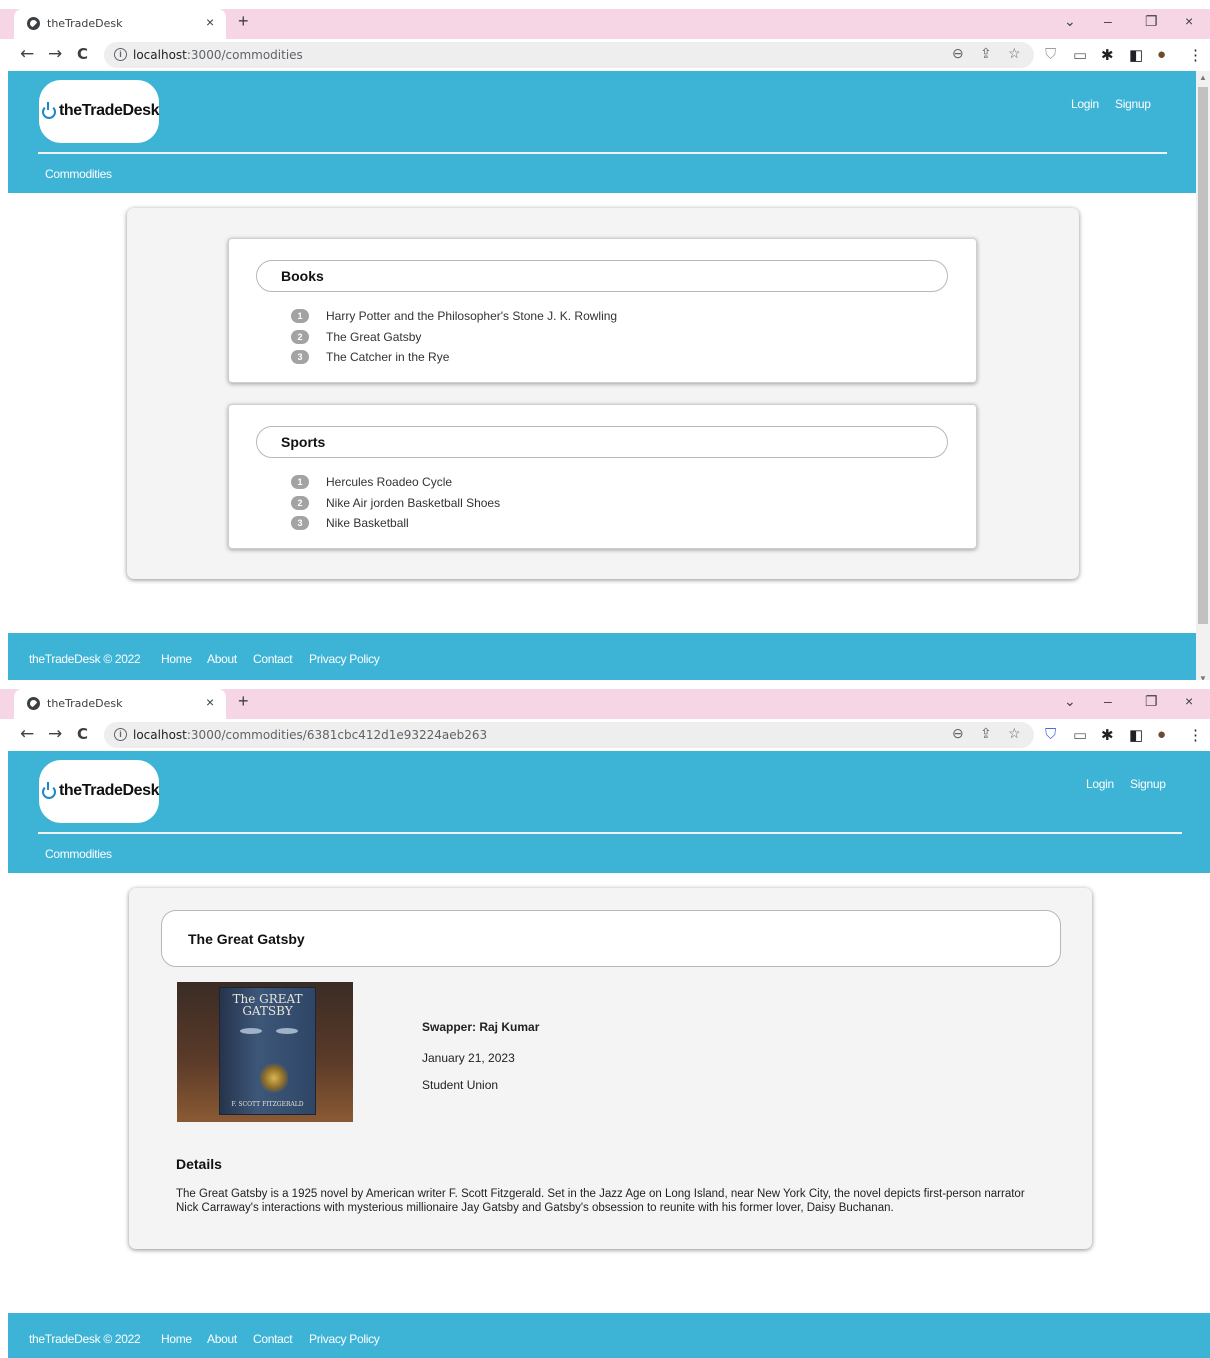 Image resolution: width=1210 pixels, height=1358 pixels. I want to click on list-item: 1 Hercules Roadeo Cycle, so click(395, 482).